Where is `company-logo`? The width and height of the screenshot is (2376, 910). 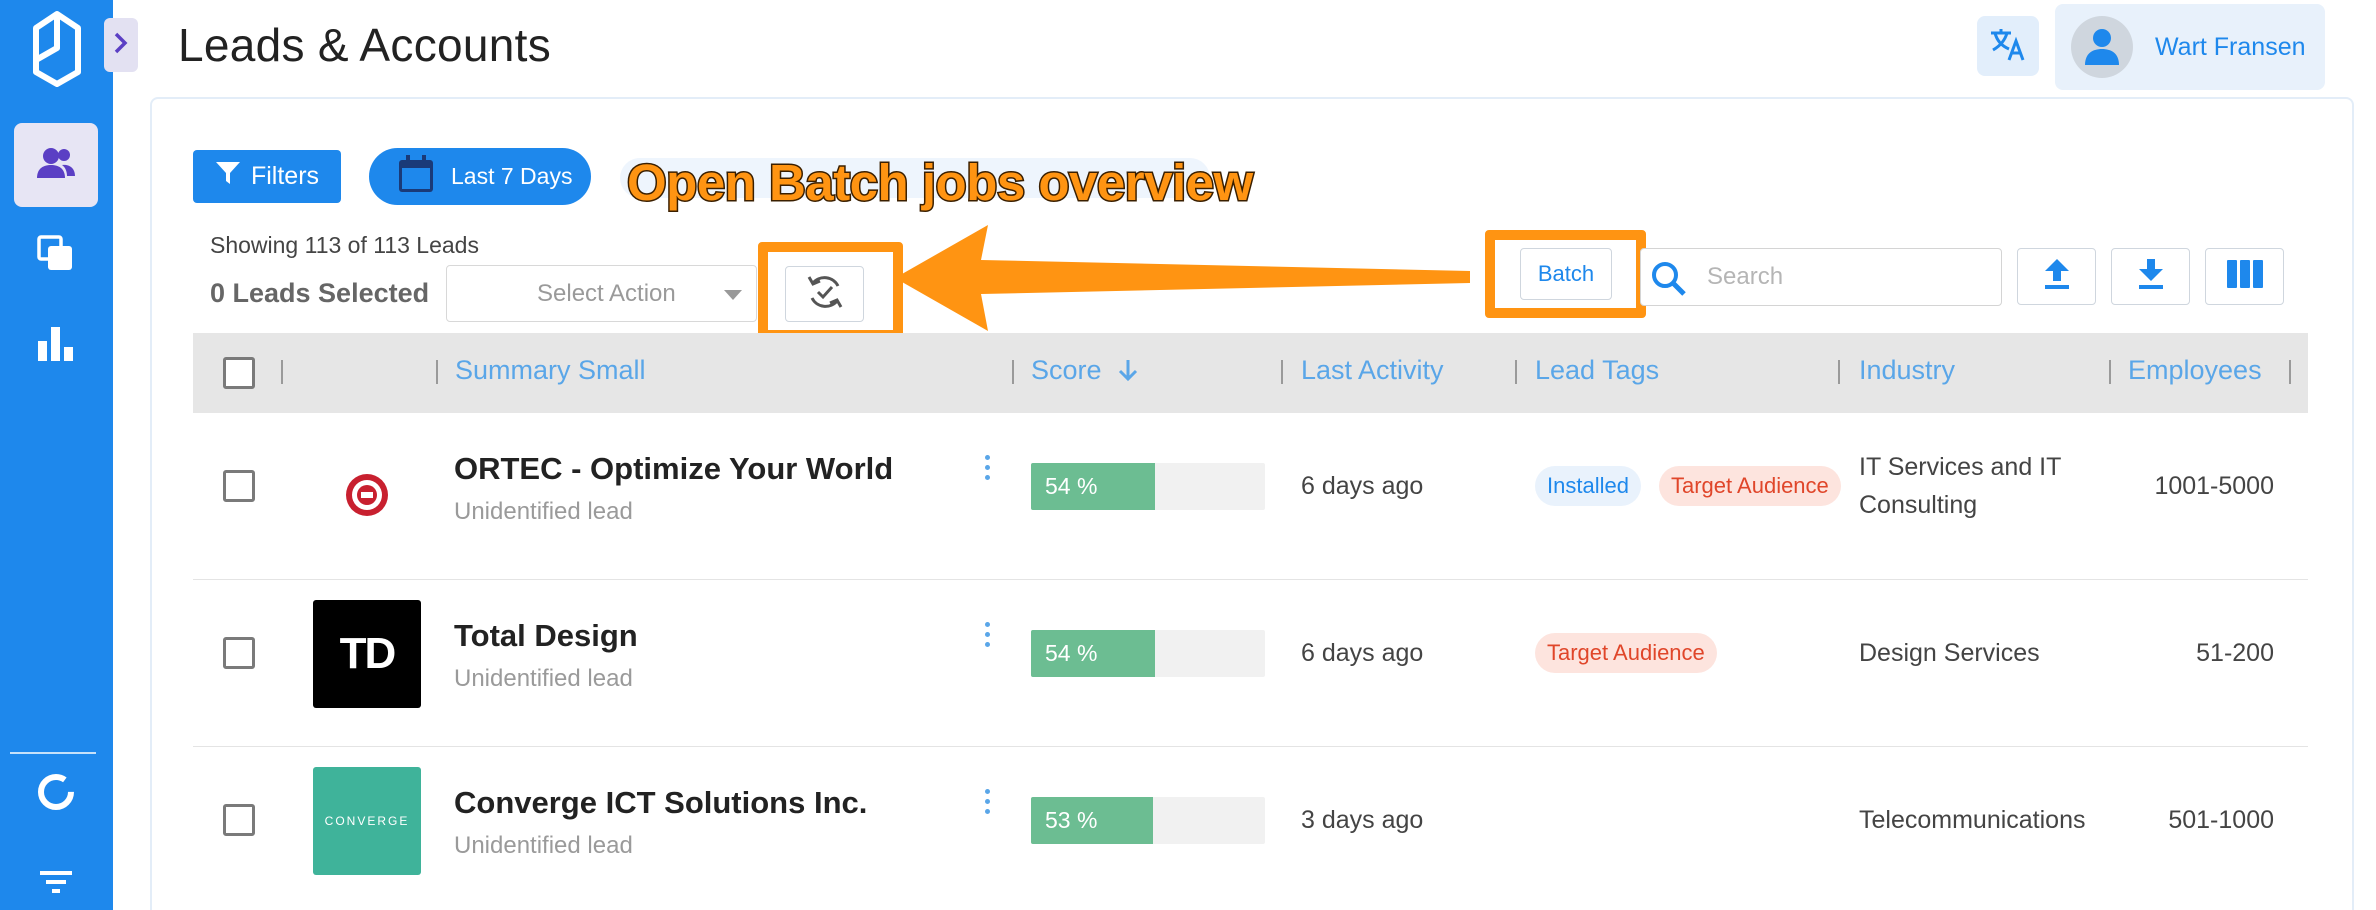 company-logo is located at coordinates (367, 497).